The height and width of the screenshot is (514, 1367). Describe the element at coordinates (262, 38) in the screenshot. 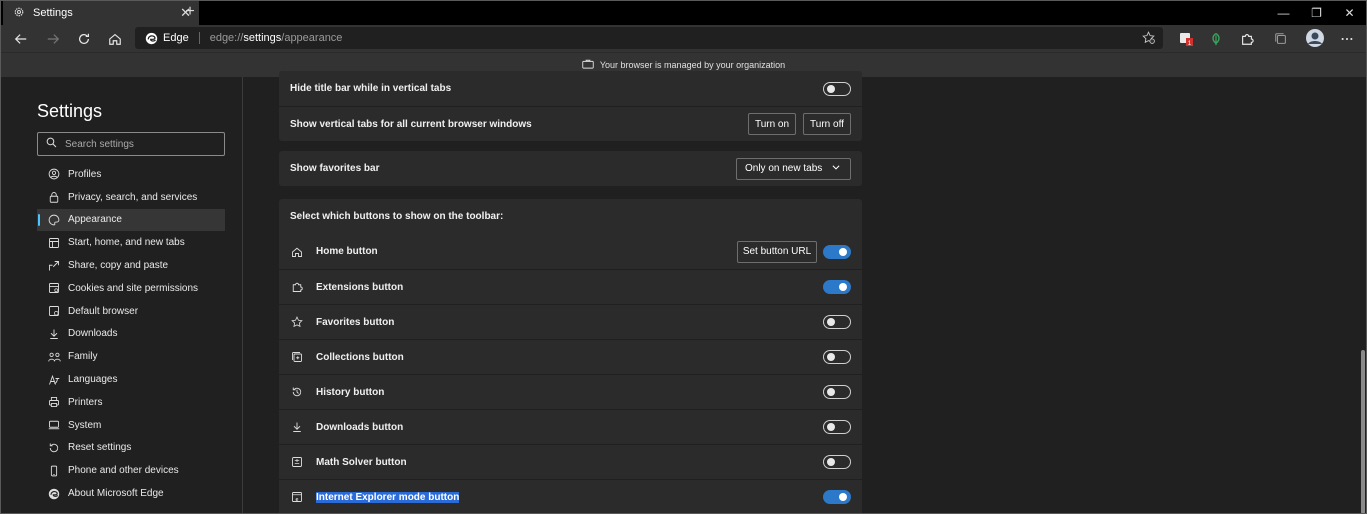

I see `url-host: settings` at that location.